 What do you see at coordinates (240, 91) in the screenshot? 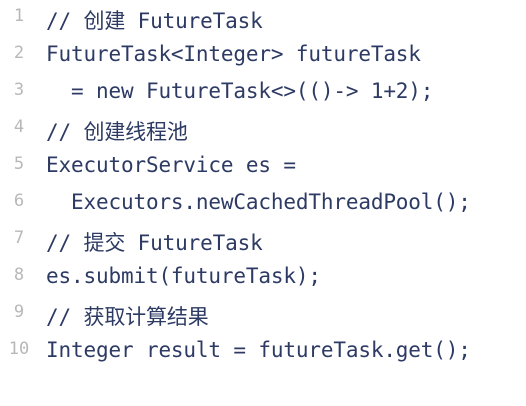
I see `line-code: = new FutureTask<>(()-> 1+2);` at bounding box center [240, 91].